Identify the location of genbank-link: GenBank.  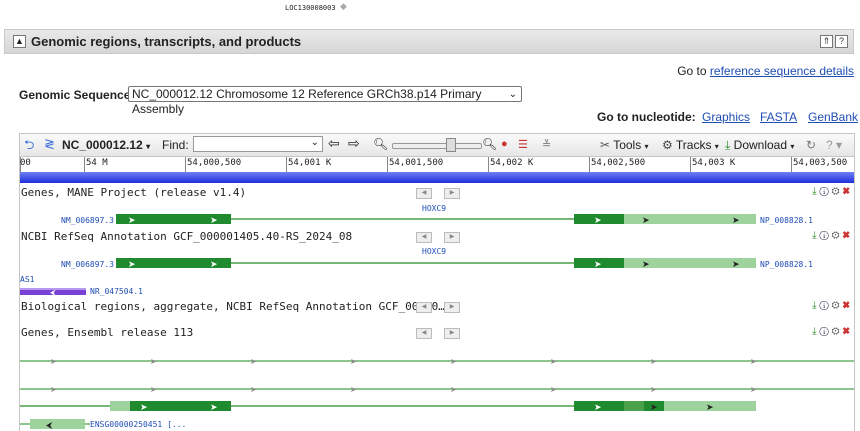
(833, 117).